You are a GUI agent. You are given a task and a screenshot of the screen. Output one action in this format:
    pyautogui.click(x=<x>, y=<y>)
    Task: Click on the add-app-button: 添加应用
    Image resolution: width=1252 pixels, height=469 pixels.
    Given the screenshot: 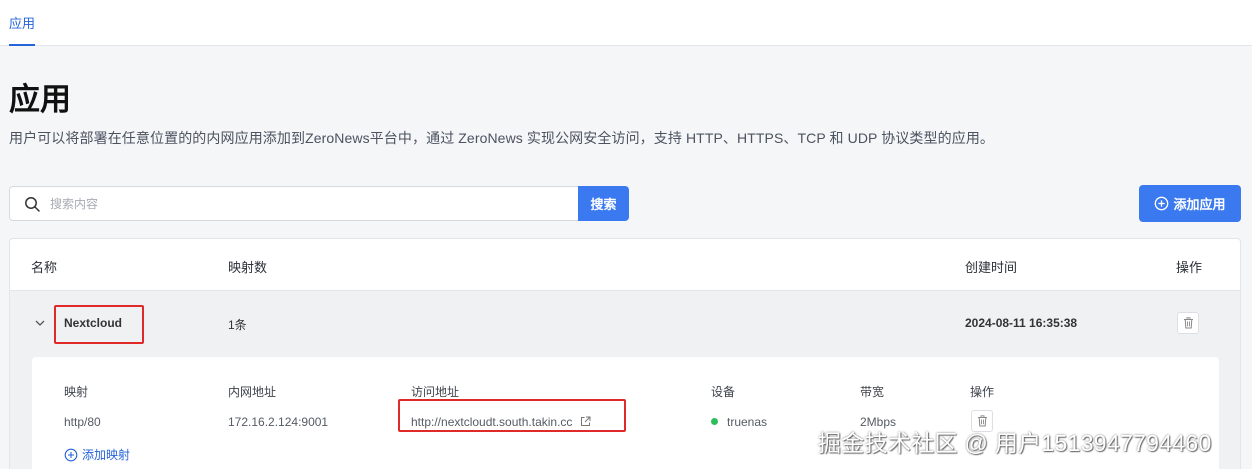 What is the action you would take?
    pyautogui.click(x=1190, y=203)
    